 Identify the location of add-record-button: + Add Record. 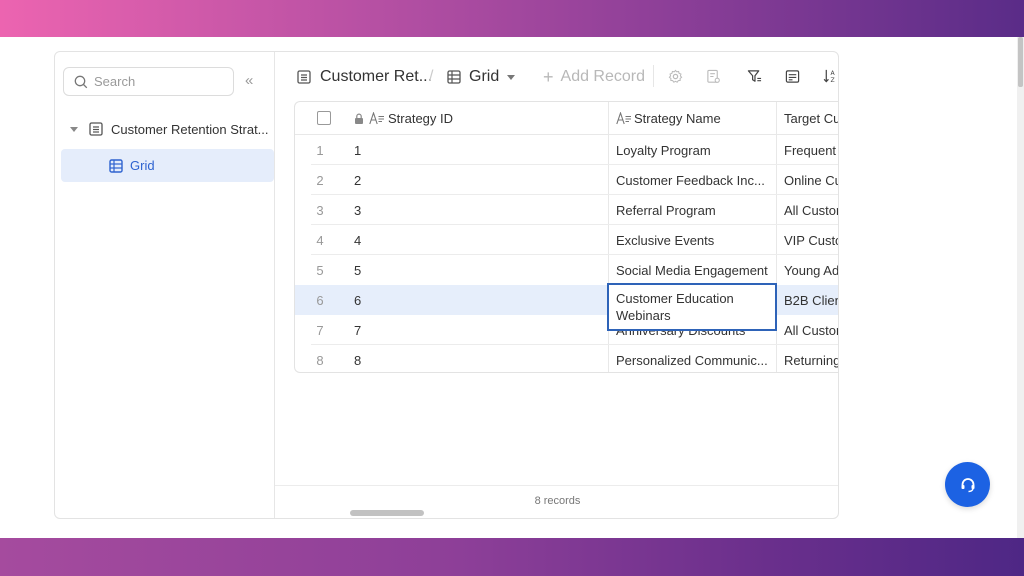
(594, 77).